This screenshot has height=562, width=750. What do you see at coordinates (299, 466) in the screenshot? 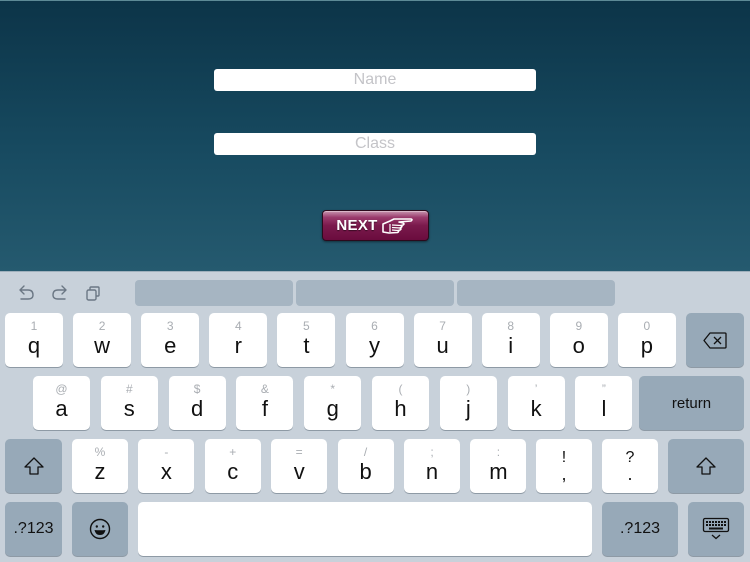
I see `key-v: = v` at bounding box center [299, 466].